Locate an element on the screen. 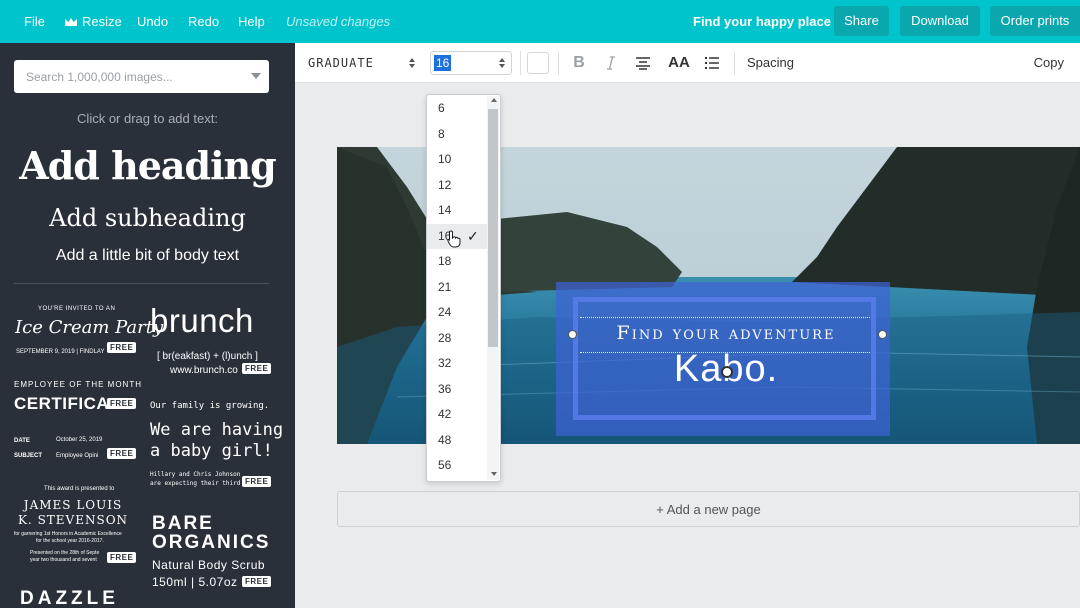 This screenshot has width=1080, height=608. template-text: YOU'RE INVITED TO AN is located at coordinates (77, 309).